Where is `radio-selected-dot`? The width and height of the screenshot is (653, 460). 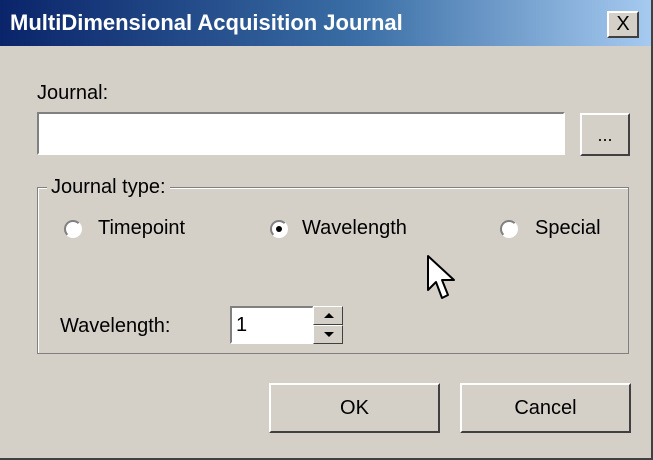
radio-selected-dot is located at coordinates (279, 229).